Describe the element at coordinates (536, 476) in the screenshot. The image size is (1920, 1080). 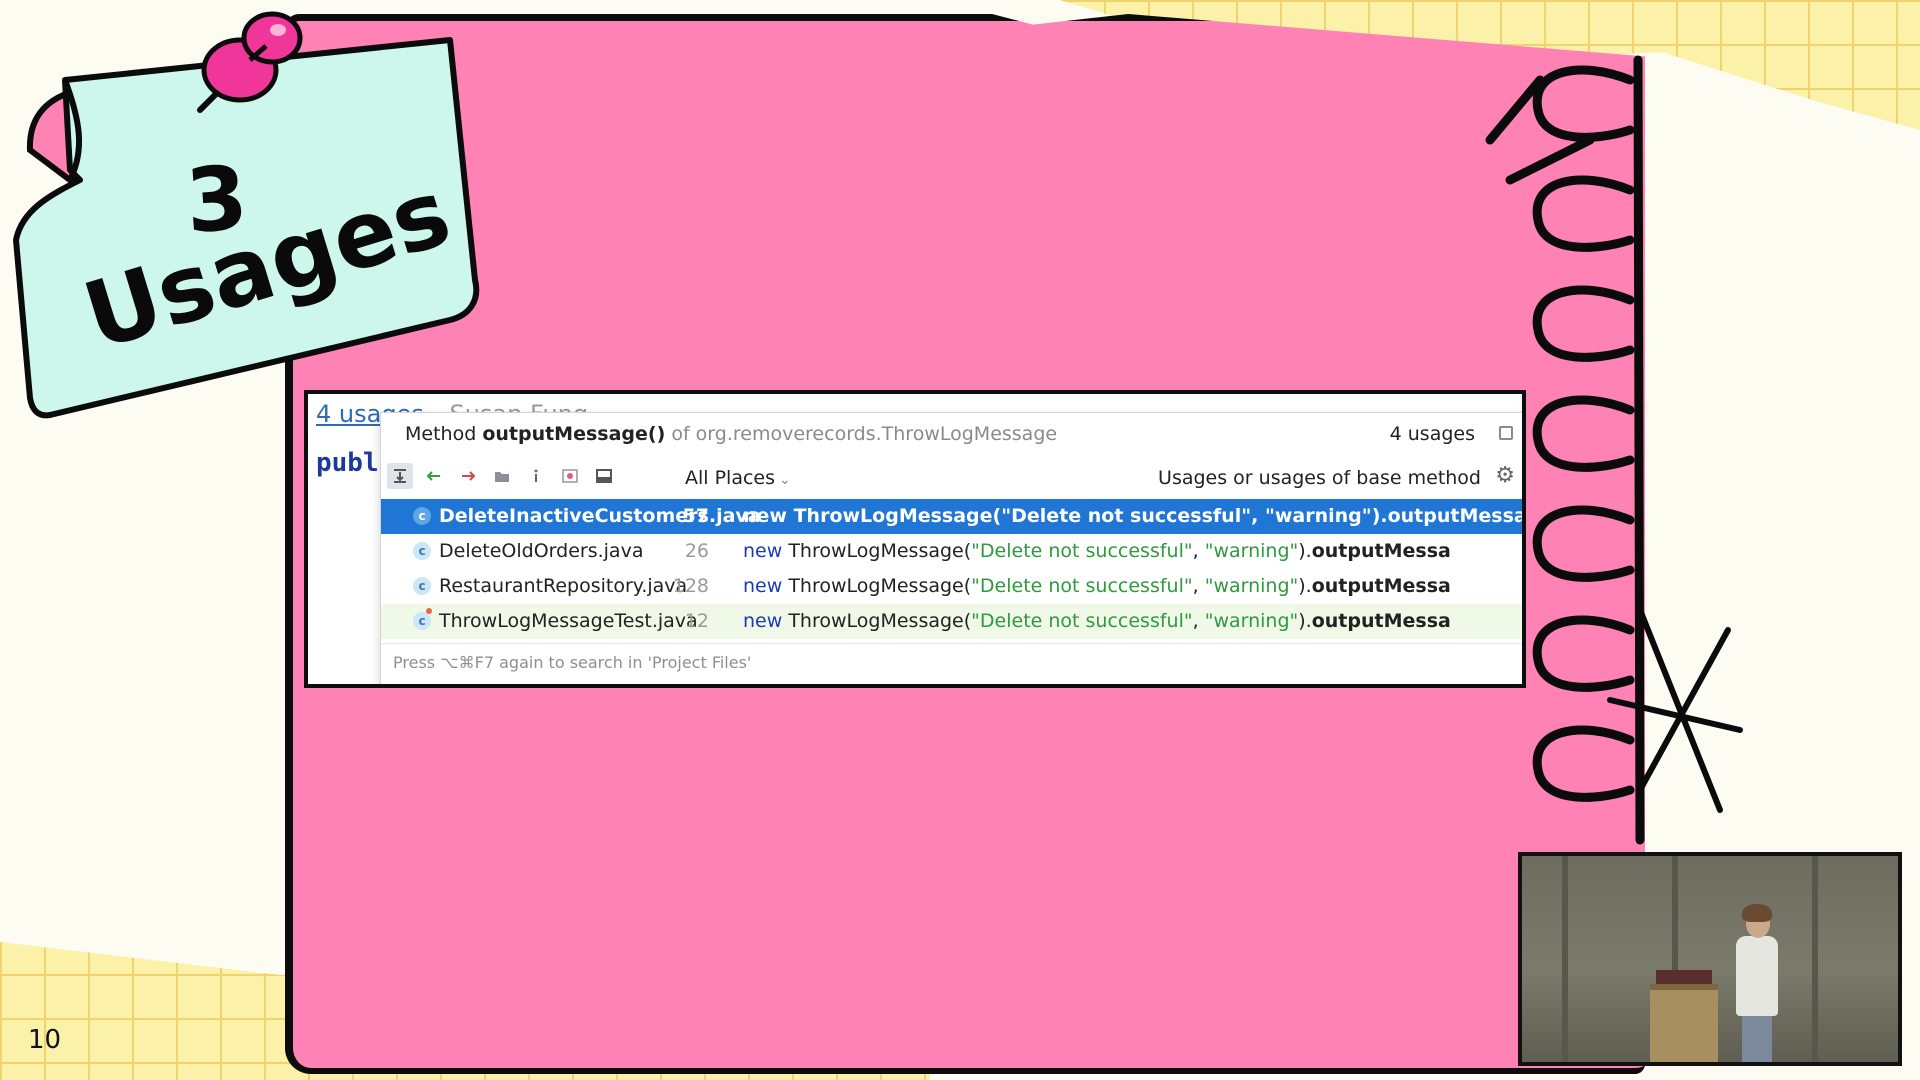
I see `info-icon` at that location.